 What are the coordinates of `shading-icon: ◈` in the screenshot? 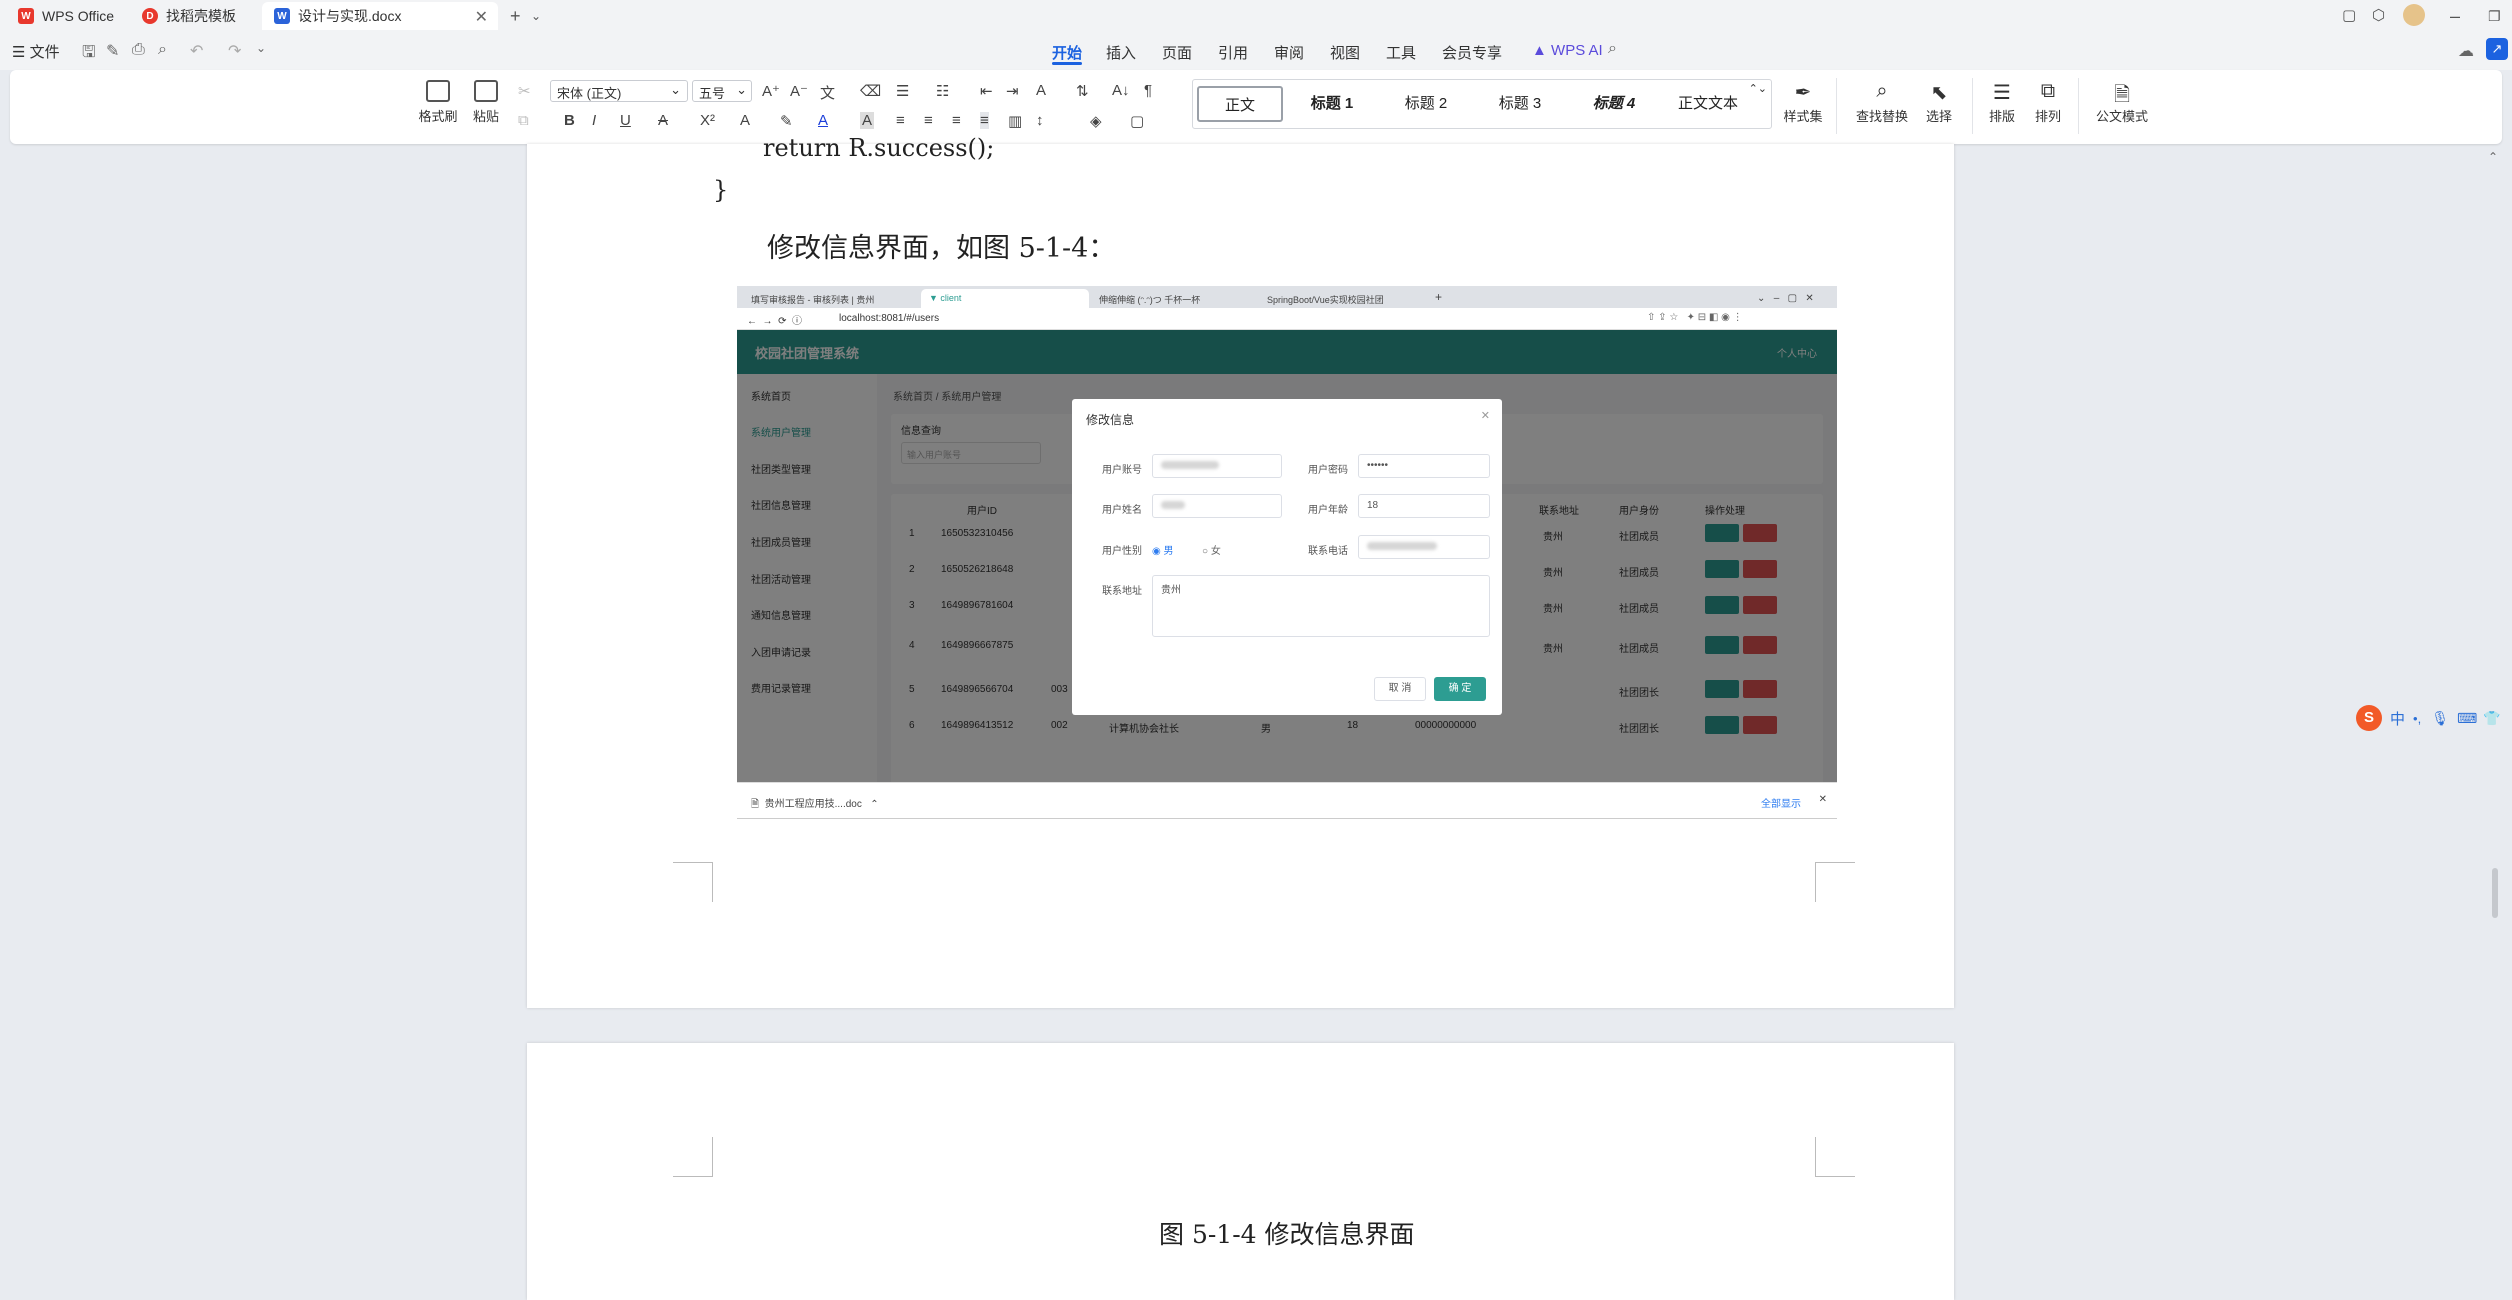 It's located at (1096, 121).